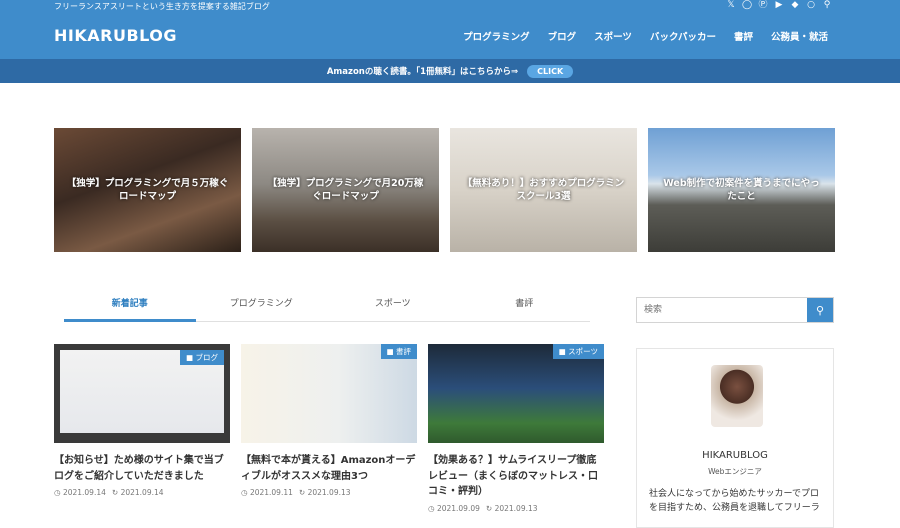  What do you see at coordinates (735, 471) in the screenshot?
I see `profile-role: Webエンジニア` at bounding box center [735, 471].